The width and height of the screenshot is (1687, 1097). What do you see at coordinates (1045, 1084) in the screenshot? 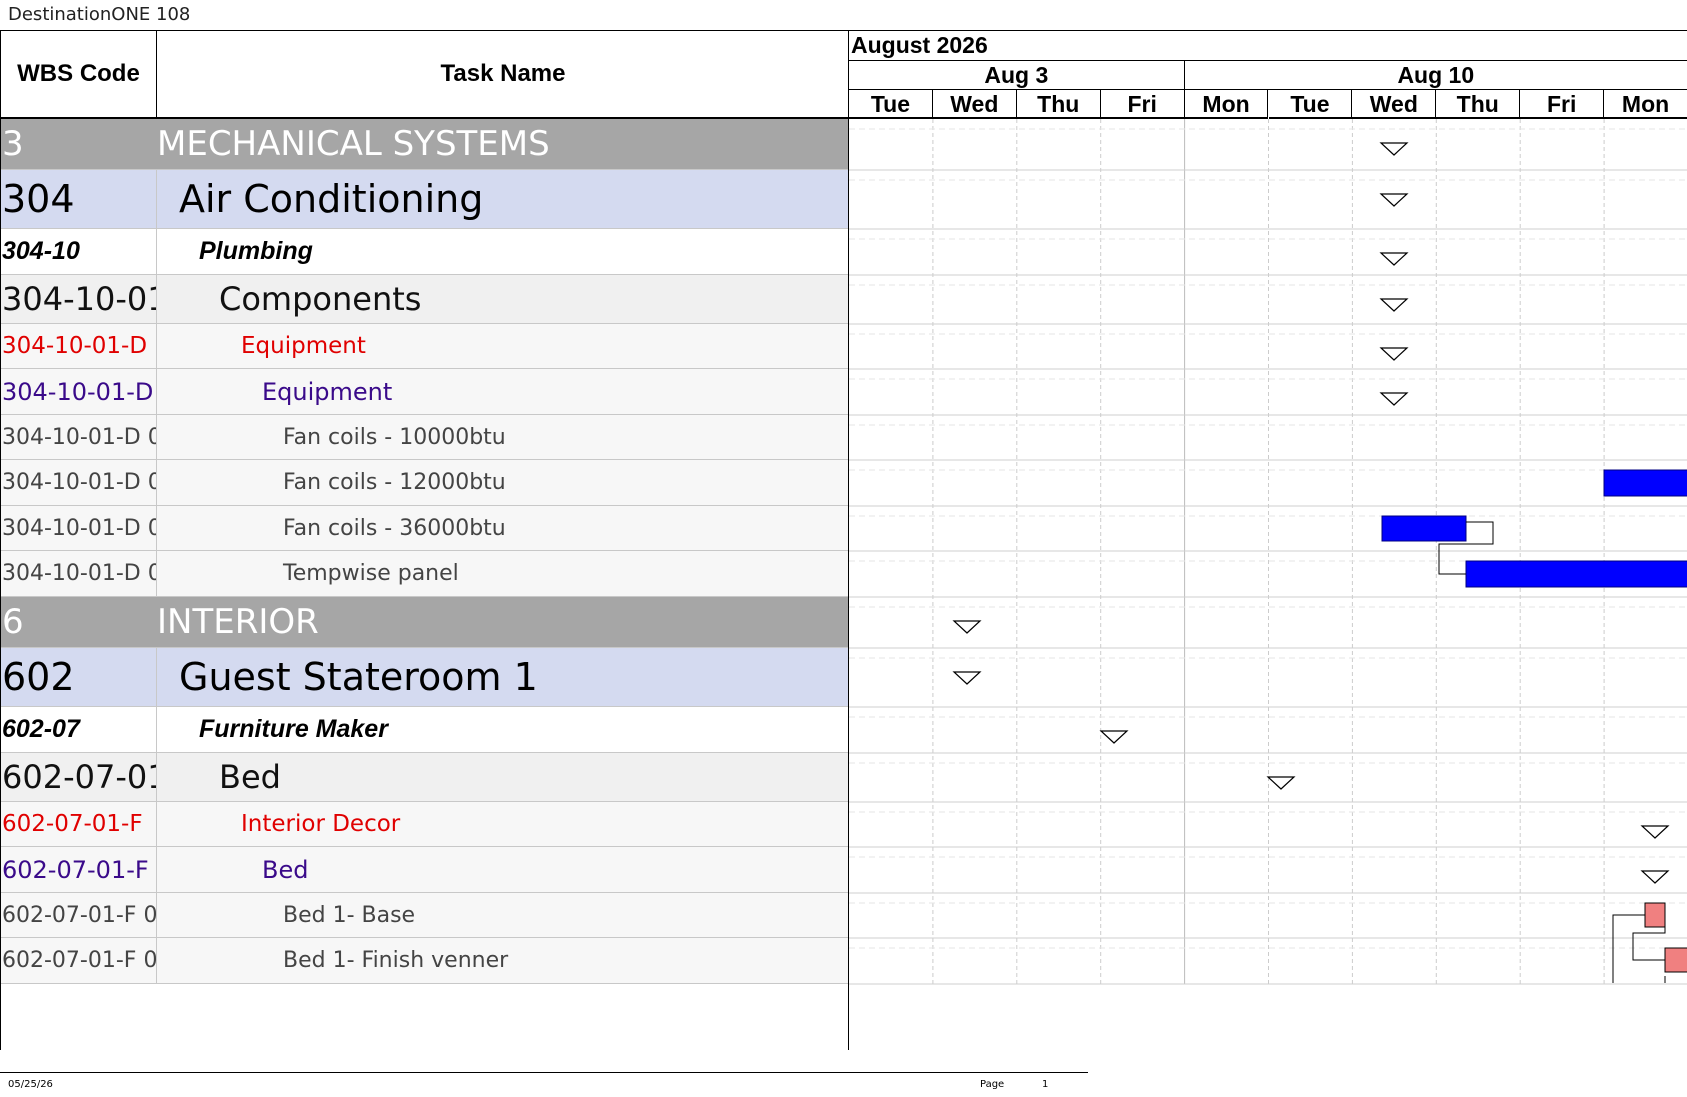
I see `footer-page-number: 1` at bounding box center [1045, 1084].